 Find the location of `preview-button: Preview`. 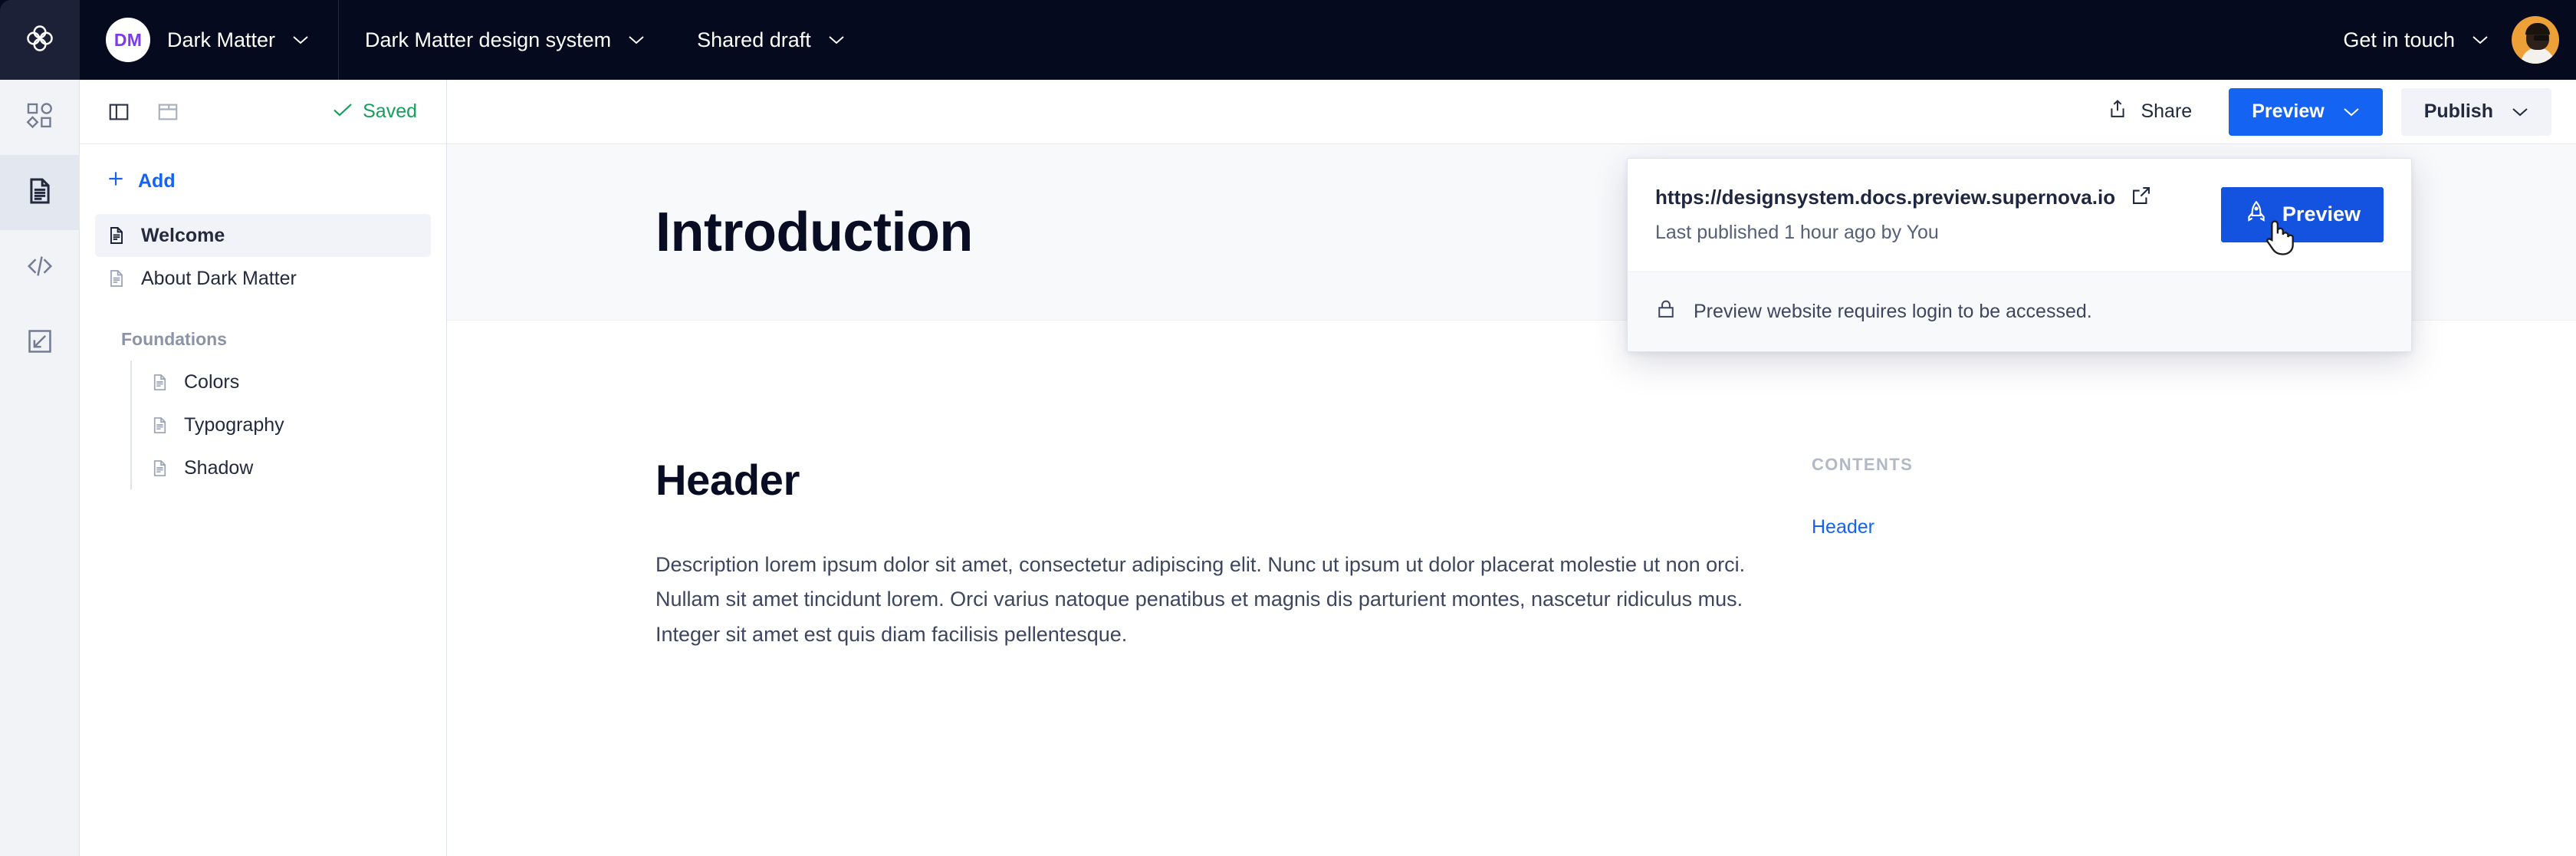

preview-button: Preview is located at coordinates (2306, 112).